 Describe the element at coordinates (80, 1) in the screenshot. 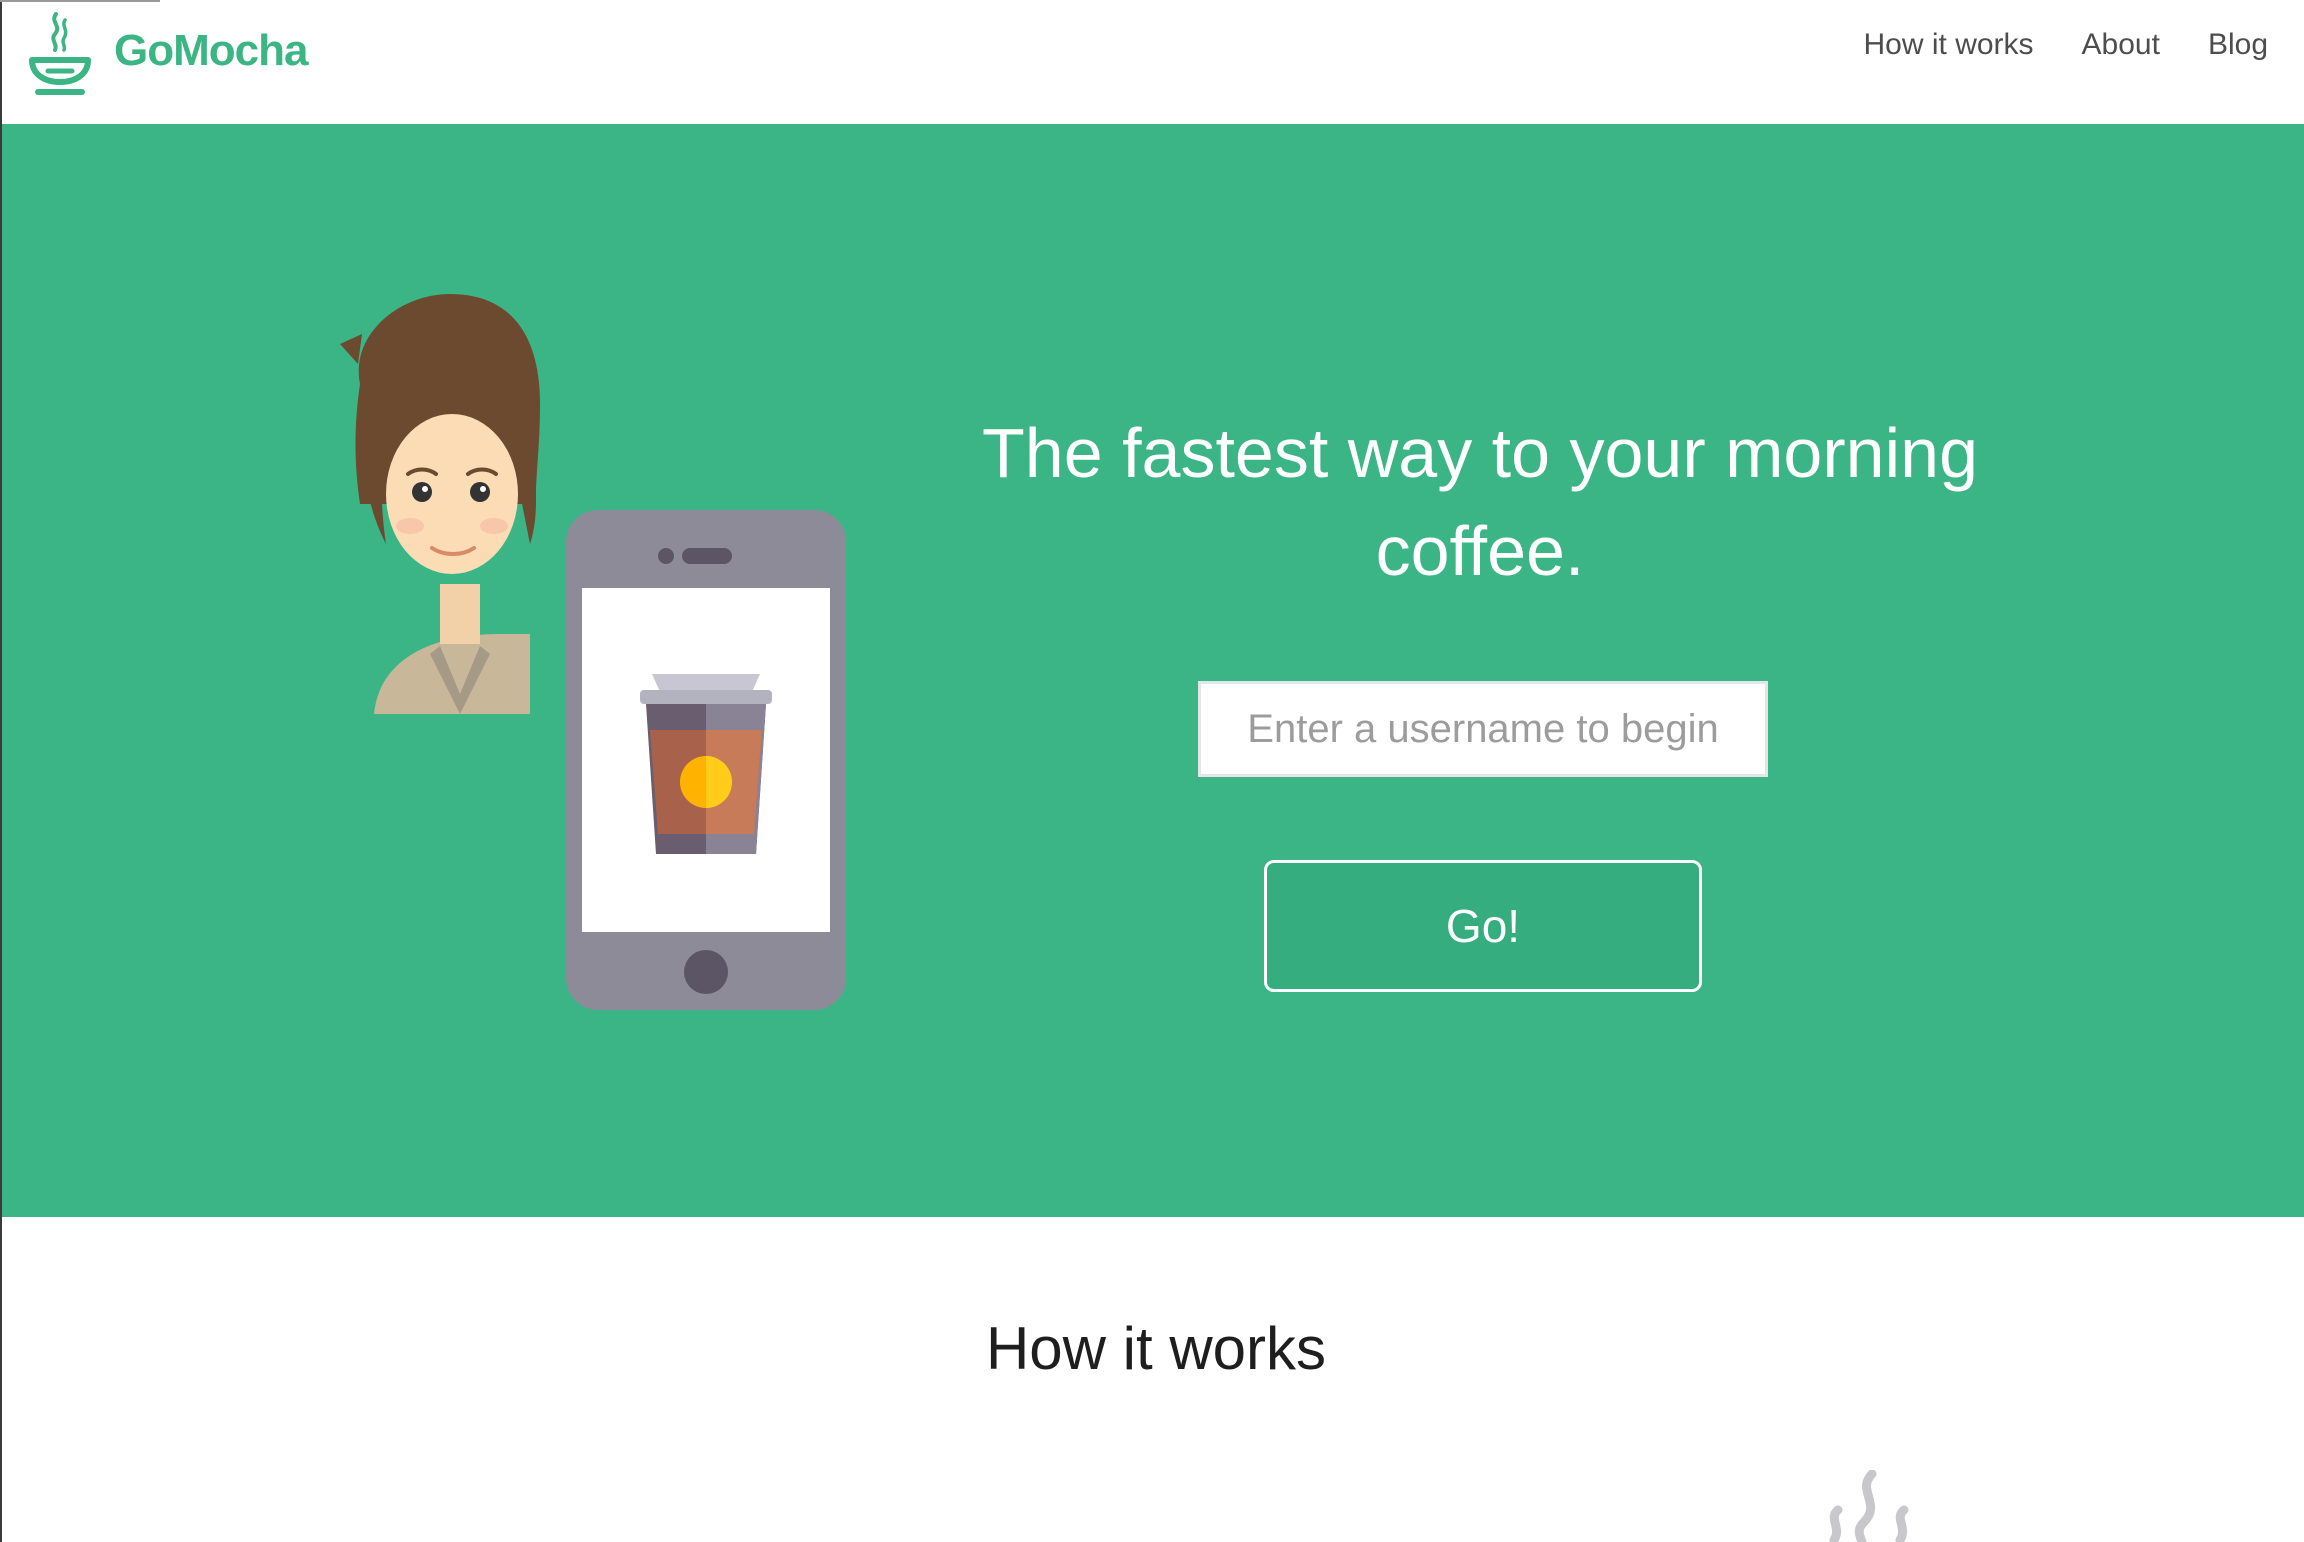

I see `window-top-border` at that location.